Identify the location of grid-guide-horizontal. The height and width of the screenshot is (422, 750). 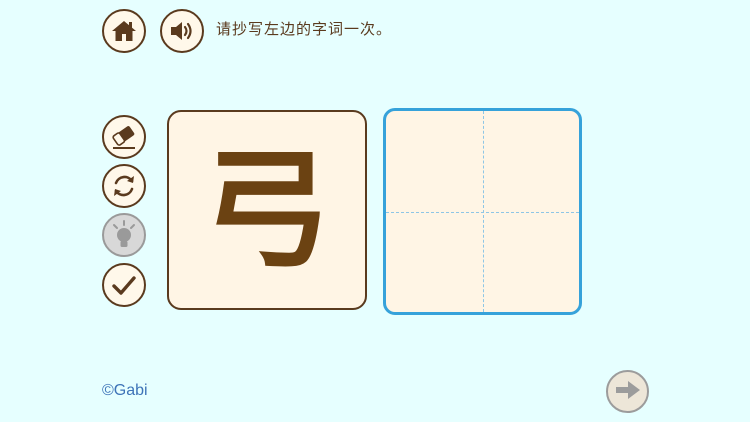
(482, 212).